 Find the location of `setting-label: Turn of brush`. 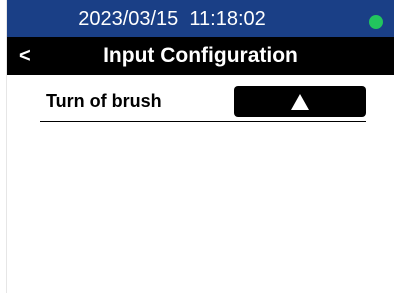

setting-label: Turn of brush is located at coordinates (104, 101).